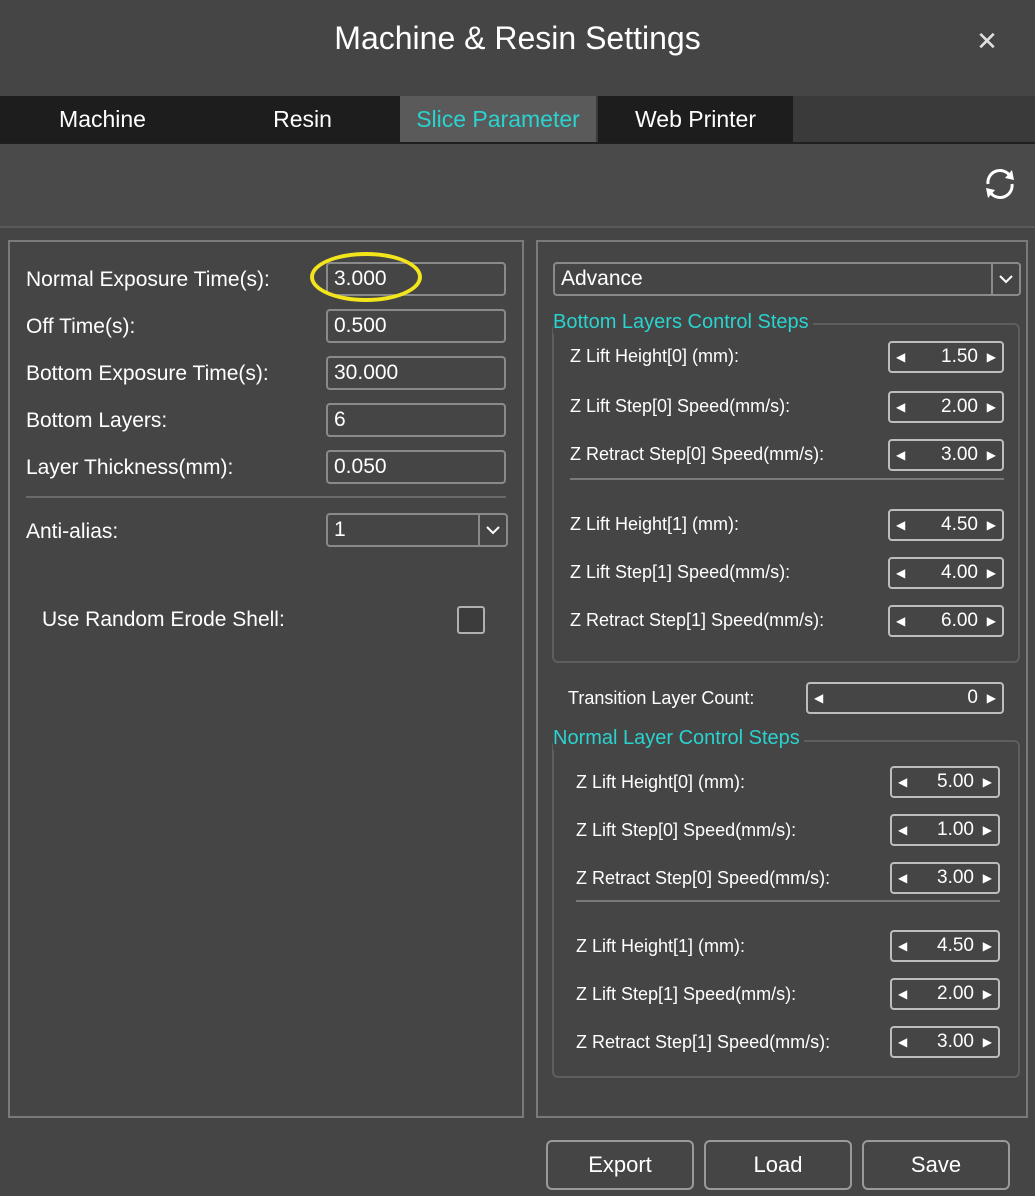 This screenshot has height=1196, width=1035. I want to click on save-button: Save, so click(936, 1165).